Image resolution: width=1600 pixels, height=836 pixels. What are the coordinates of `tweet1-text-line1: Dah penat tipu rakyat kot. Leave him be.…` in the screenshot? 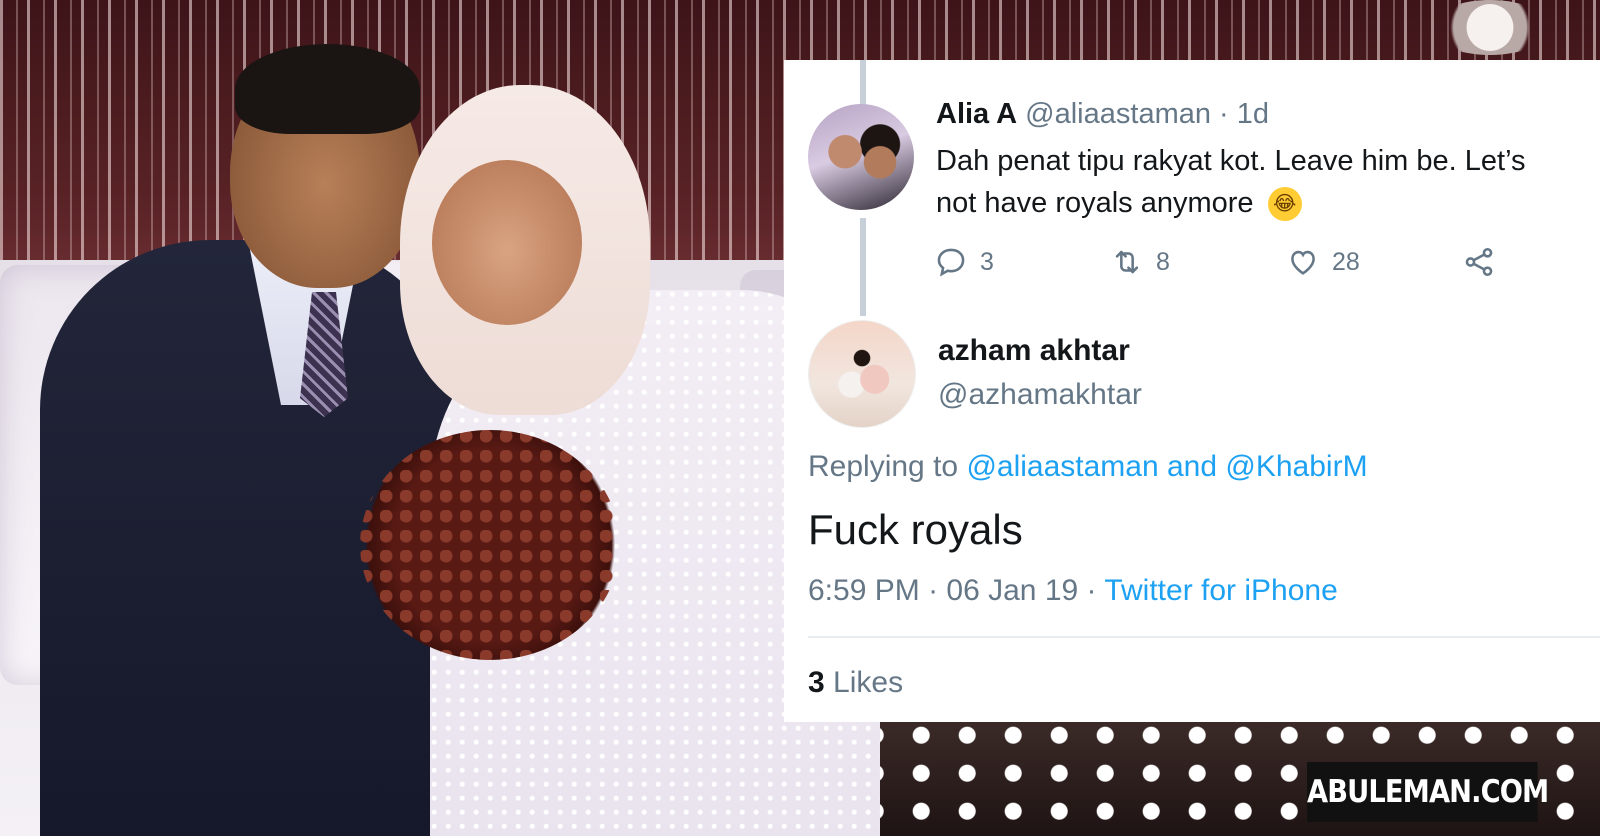 It's located at (1231, 161).